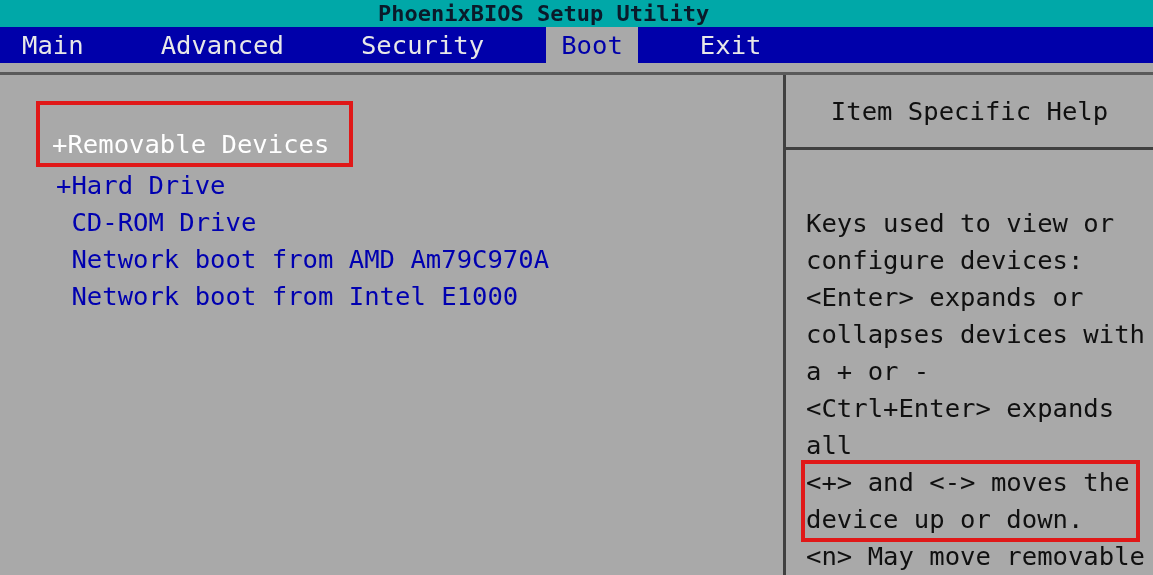 The height and width of the screenshot is (575, 1153). Describe the element at coordinates (592, 45) in the screenshot. I see `menu-tab: Boot` at that location.